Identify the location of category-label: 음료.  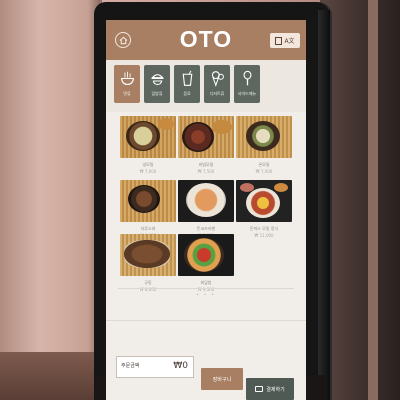
(187, 93).